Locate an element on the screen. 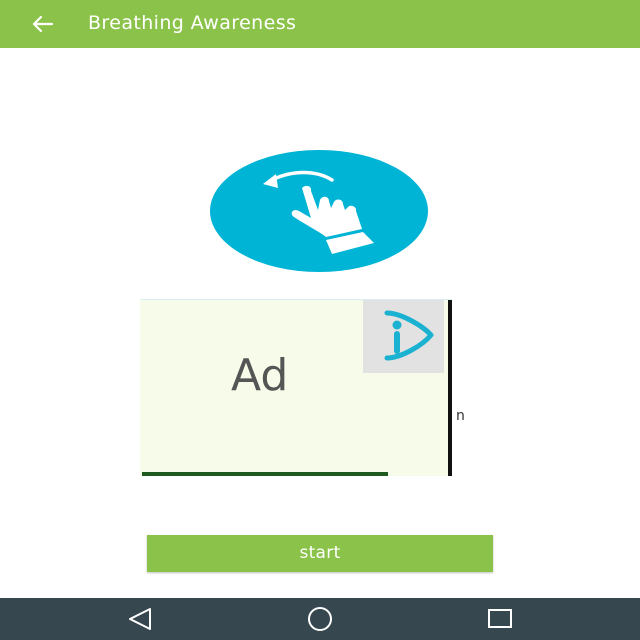 The image size is (640, 640). nav-home-icon is located at coordinates (320, 619).